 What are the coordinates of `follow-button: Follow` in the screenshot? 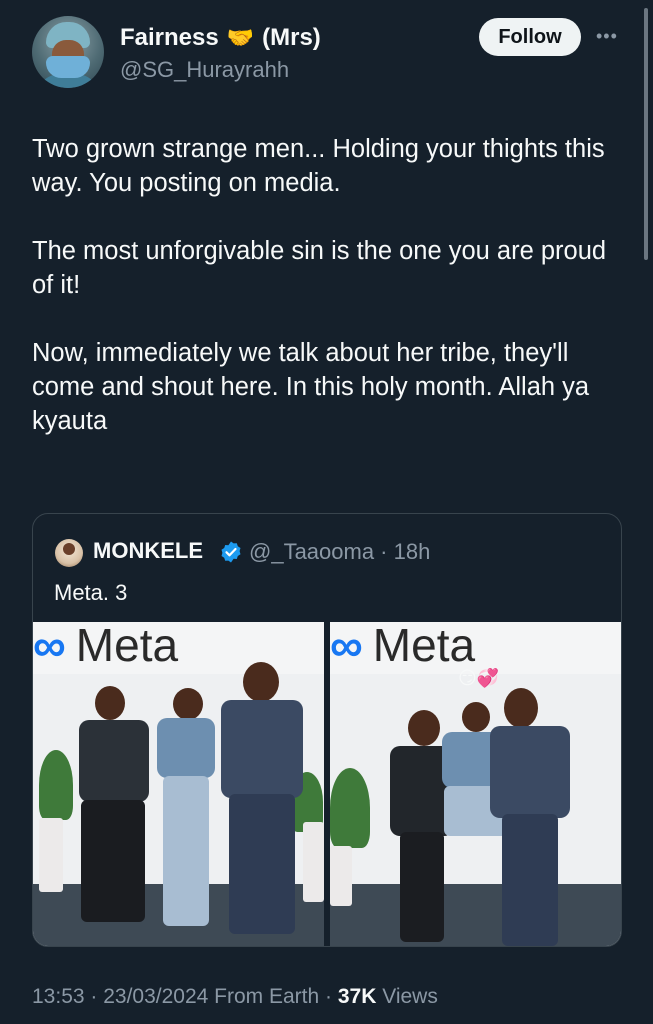 It's located at (530, 37).